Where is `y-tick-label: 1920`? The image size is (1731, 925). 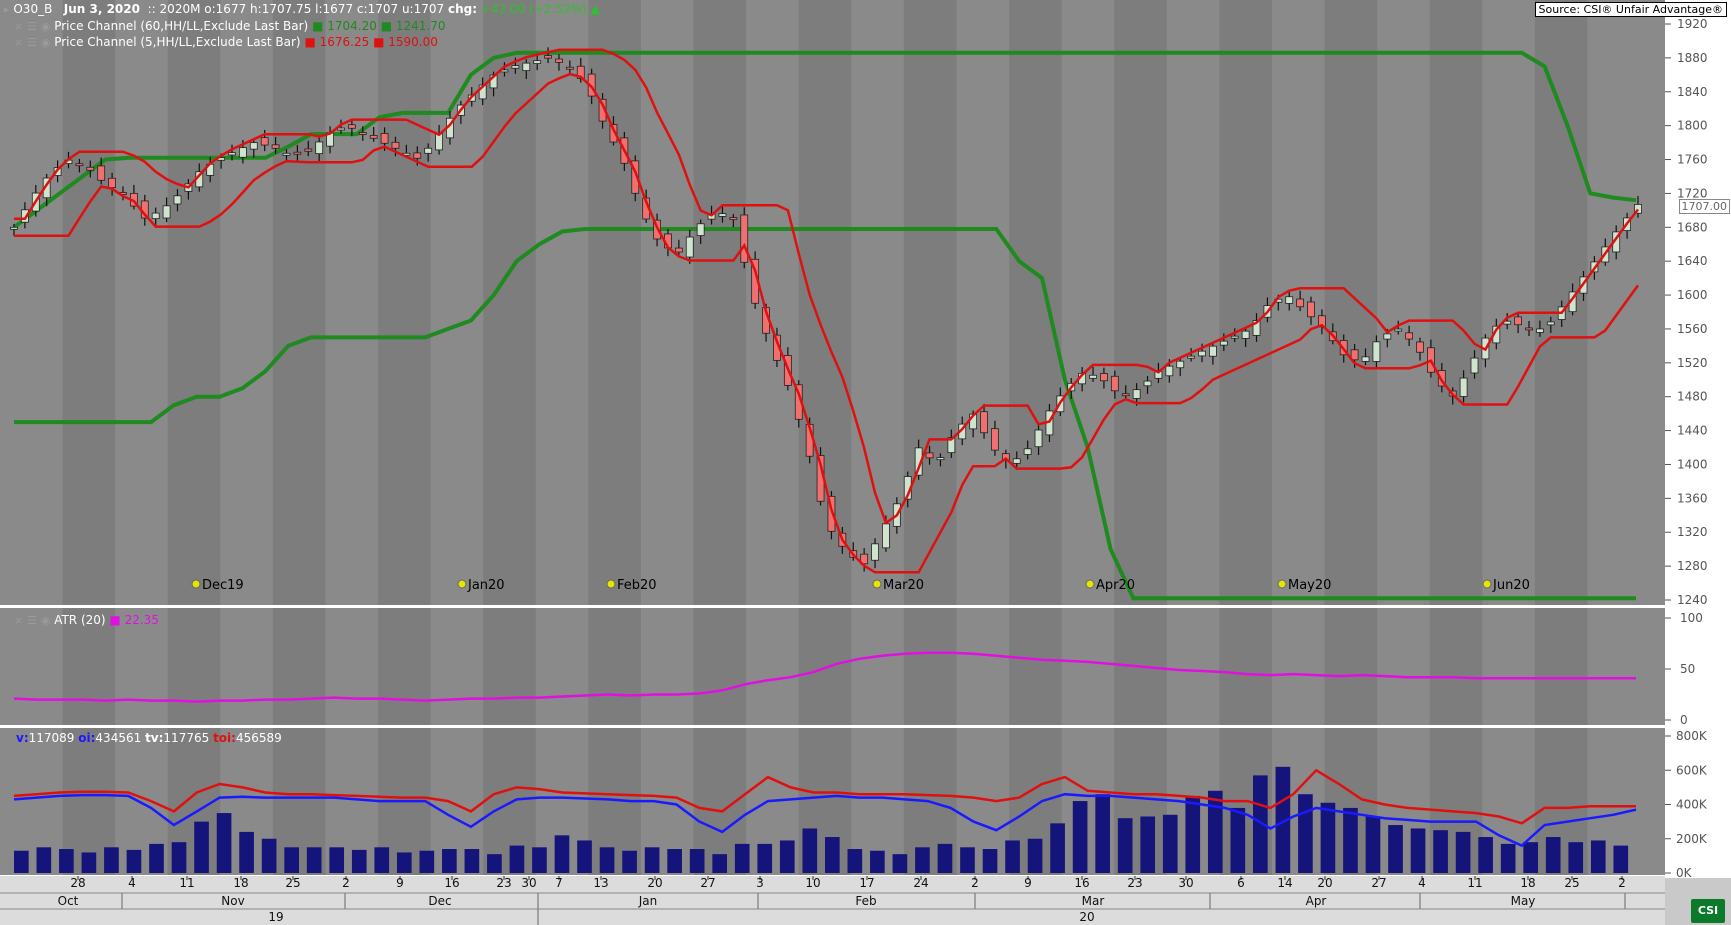 y-tick-label: 1920 is located at coordinates (1692, 24).